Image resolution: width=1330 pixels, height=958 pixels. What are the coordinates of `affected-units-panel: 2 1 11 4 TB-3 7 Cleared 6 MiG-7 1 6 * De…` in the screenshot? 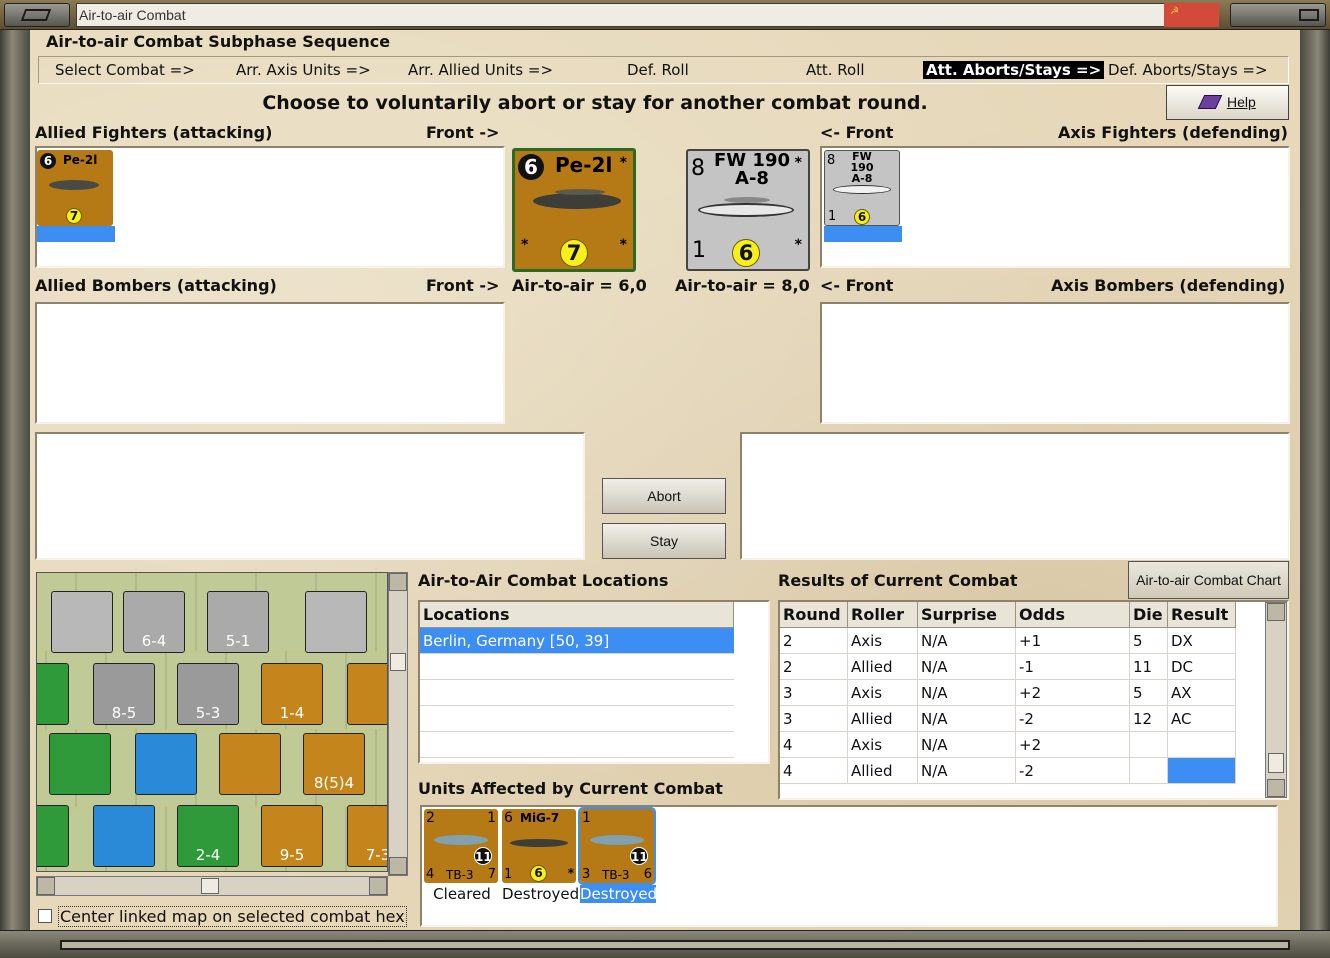 It's located at (849, 866).